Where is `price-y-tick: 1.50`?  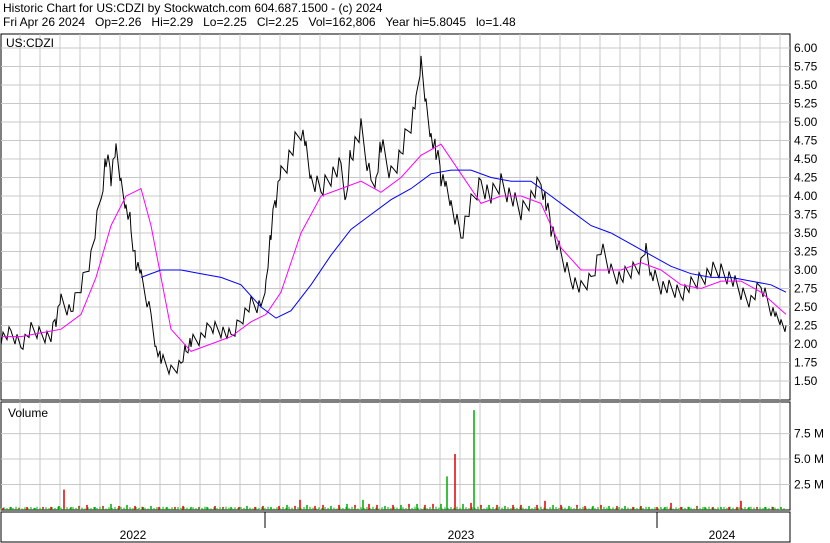 price-y-tick: 1.50 is located at coordinates (806, 381).